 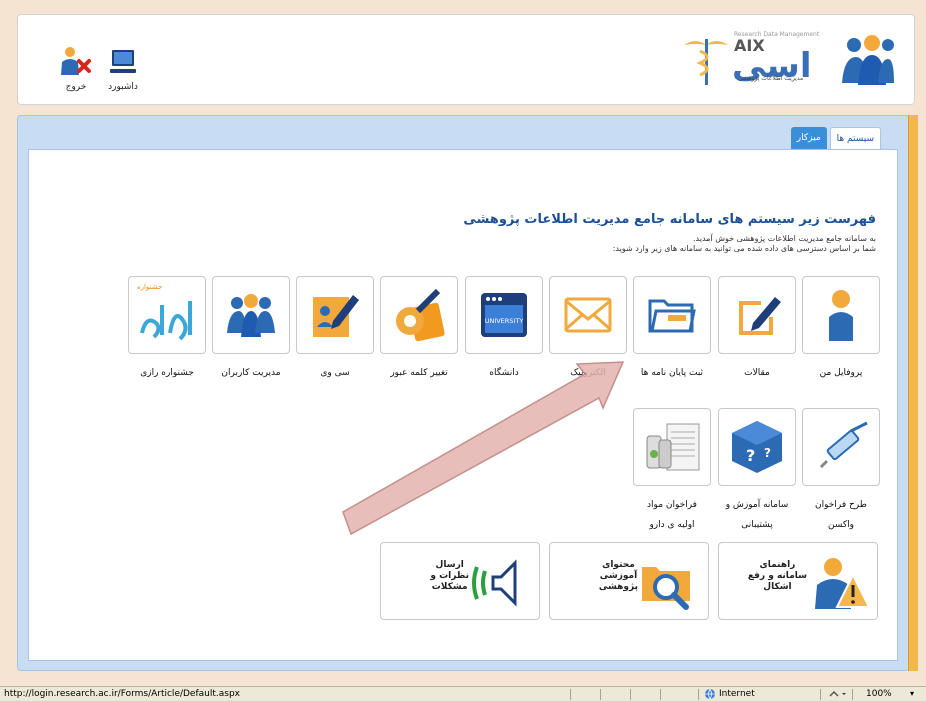 I want to click on status-zone: Internet, so click(x=737, y=694).